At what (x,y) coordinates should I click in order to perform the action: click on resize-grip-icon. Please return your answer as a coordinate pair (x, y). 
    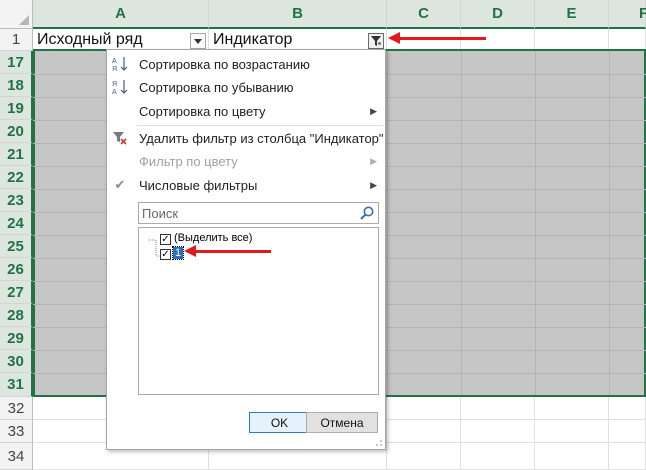
    Looking at the image, I should click on (379, 443).